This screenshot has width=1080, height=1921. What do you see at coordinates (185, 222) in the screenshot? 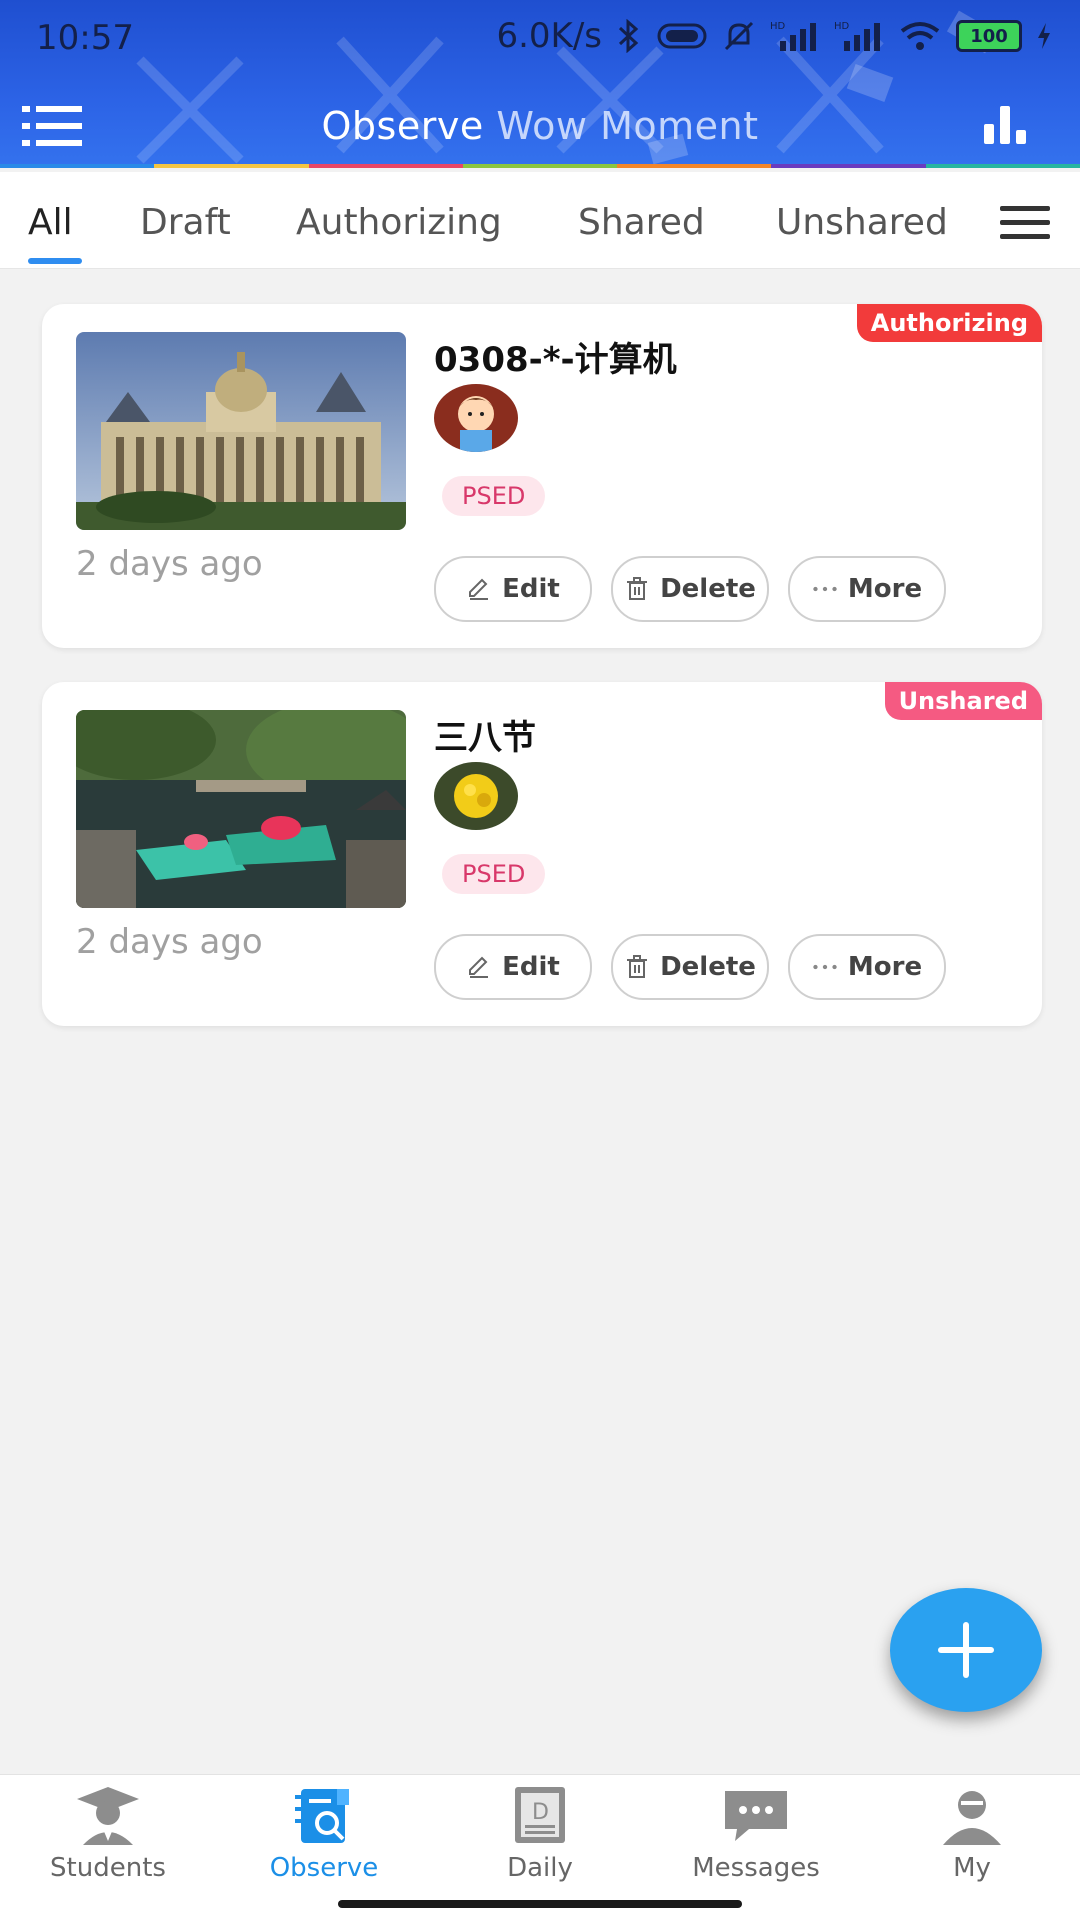
I see `tab-draft: Draft` at bounding box center [185, 222].